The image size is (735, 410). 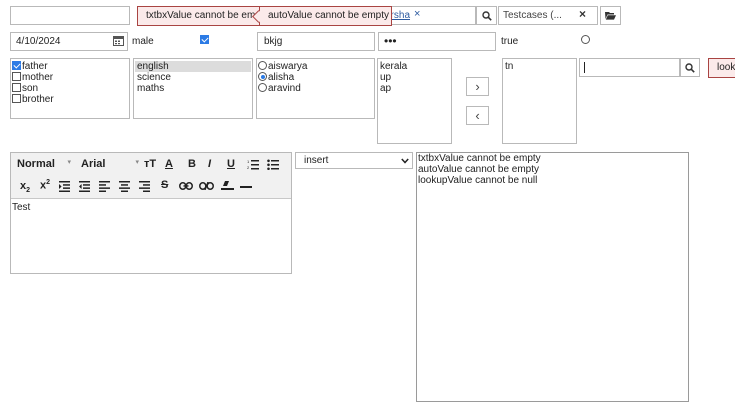 I want to click on radio-label: aiswarya, so click(x=288, y=66).